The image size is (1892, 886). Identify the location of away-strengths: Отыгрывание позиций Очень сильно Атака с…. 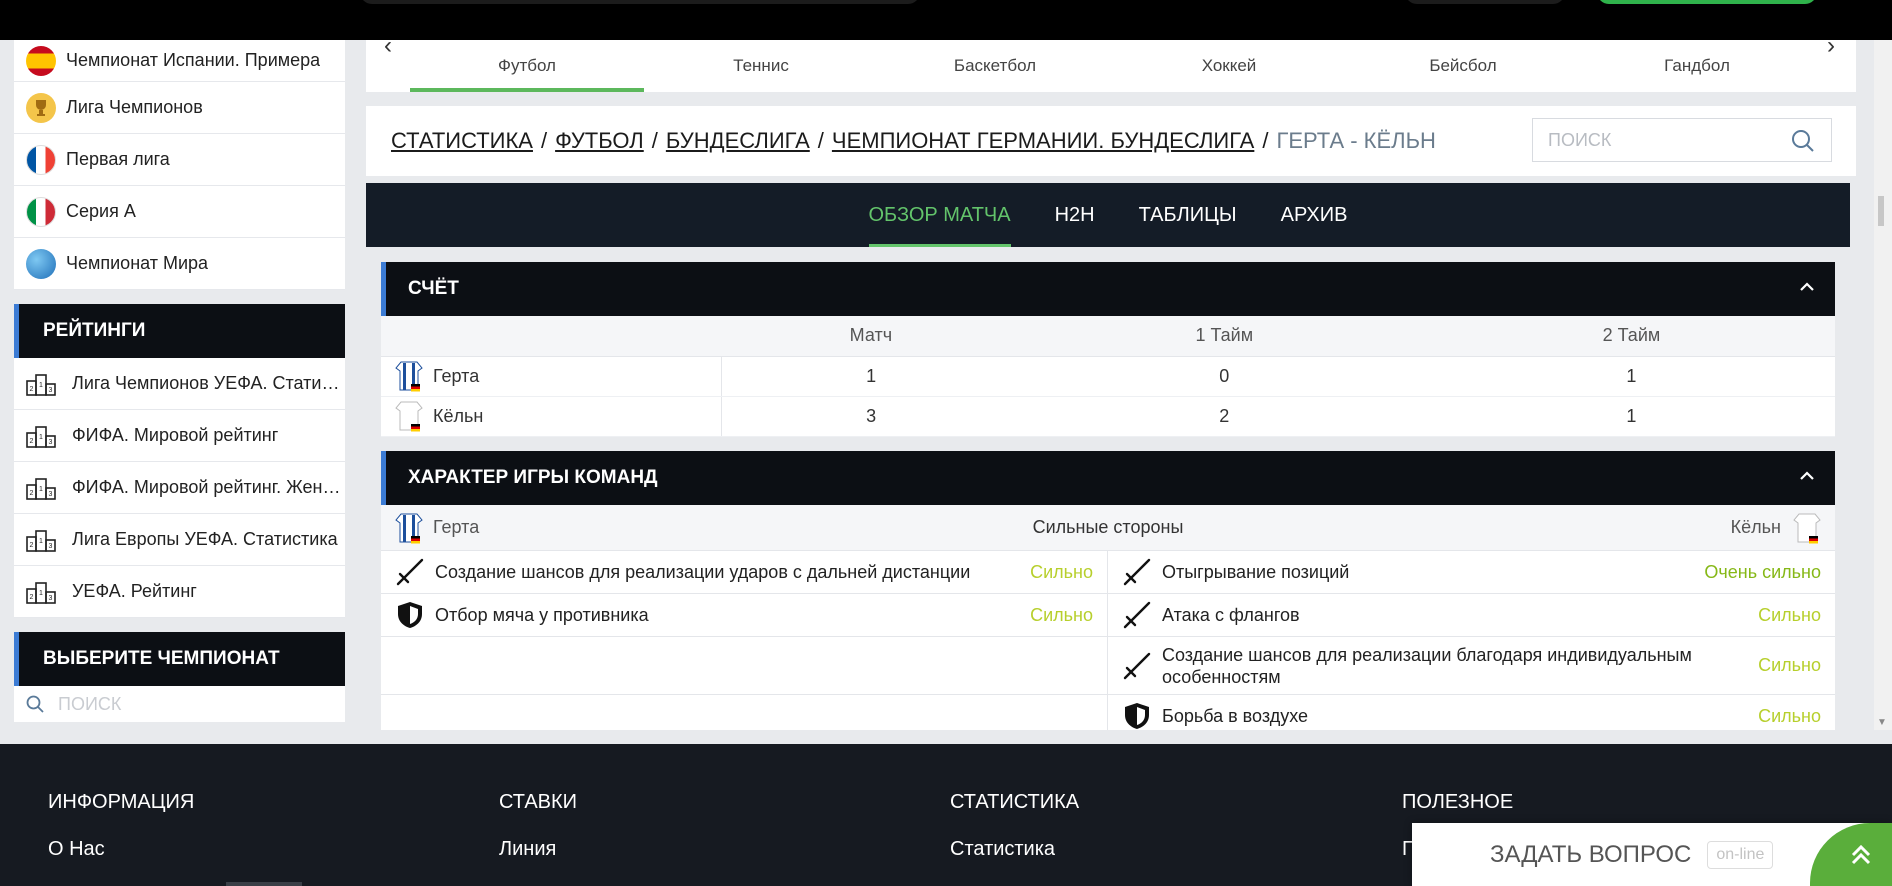
(1471, 640).